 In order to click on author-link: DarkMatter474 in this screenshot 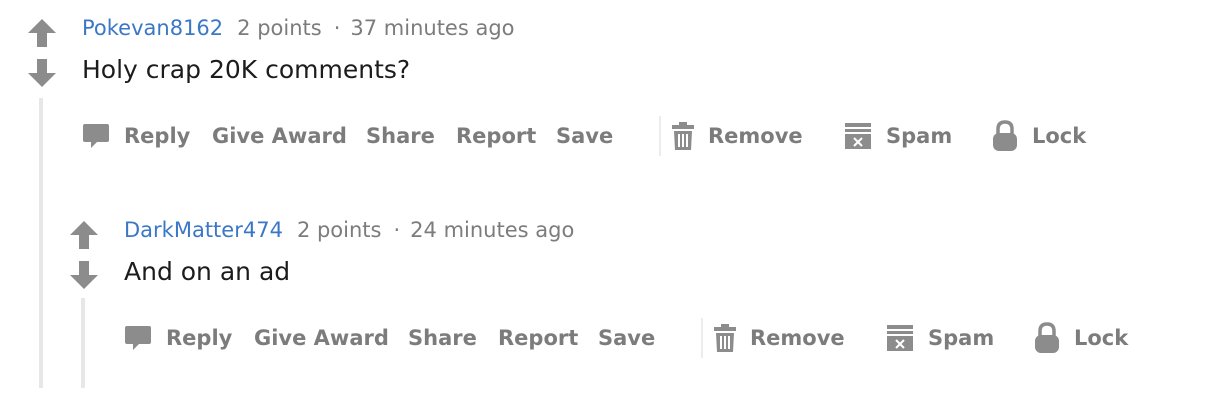, I will do `click(203, 230)`.